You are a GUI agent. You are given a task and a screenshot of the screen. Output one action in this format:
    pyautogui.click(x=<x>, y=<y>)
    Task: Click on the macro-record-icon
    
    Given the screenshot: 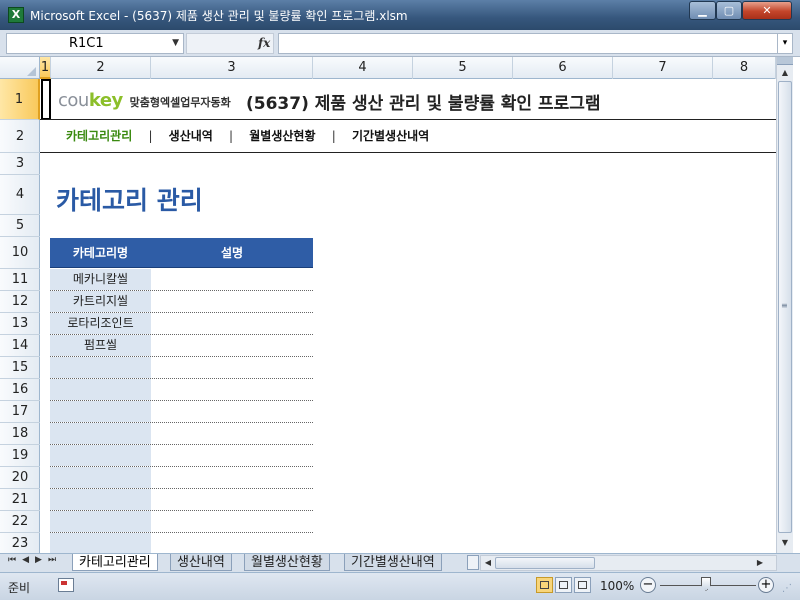 What is the action you would take?
    pyautogui.click(x=66, y=585)
    